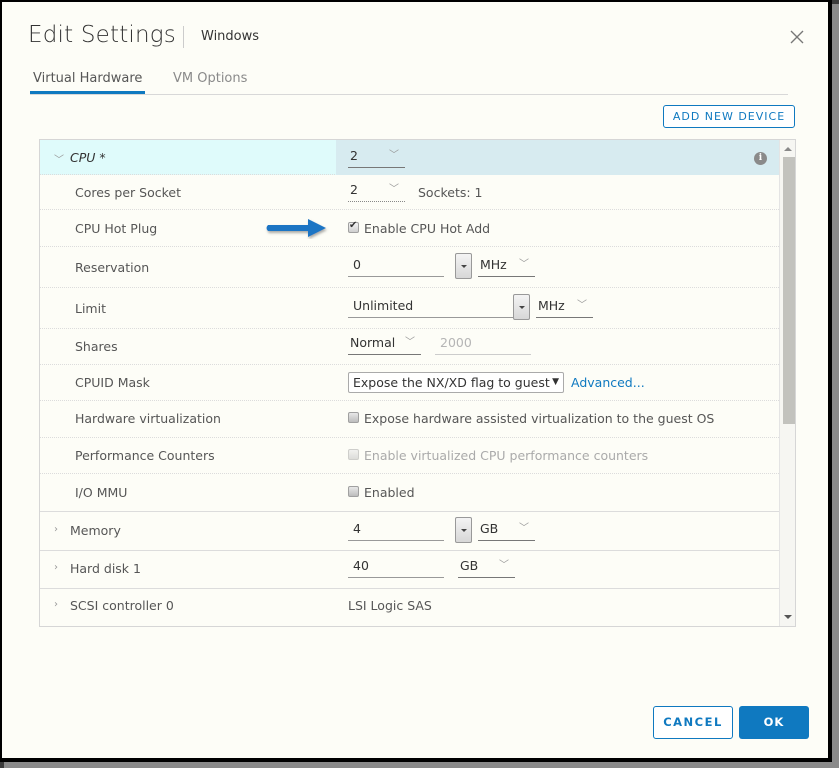  What do you see at coordinates (450, 192) in the screenshot?
I see `sockets-count: Sockets: 1` at bounding box center [450, 192].